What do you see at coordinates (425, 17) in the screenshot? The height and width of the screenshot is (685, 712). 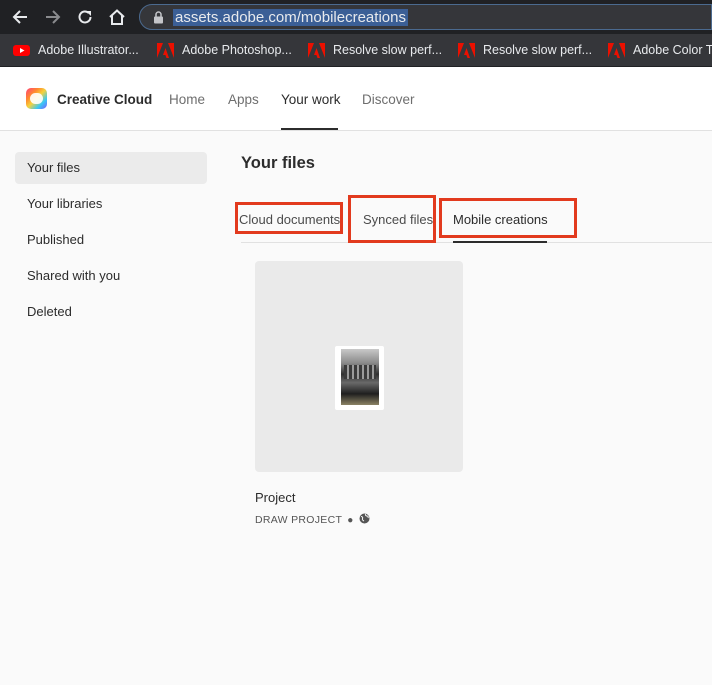 I see `address-bar: assets.adobe.com/mobilecreations` at bounding box center [425, 17].